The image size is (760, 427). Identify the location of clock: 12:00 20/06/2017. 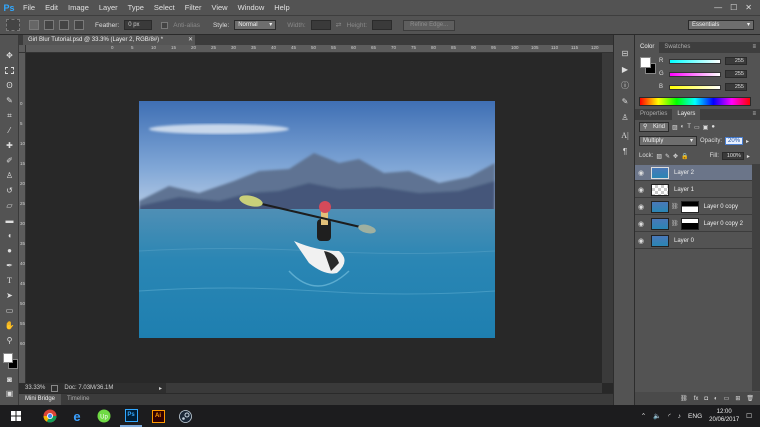
(724, 416).